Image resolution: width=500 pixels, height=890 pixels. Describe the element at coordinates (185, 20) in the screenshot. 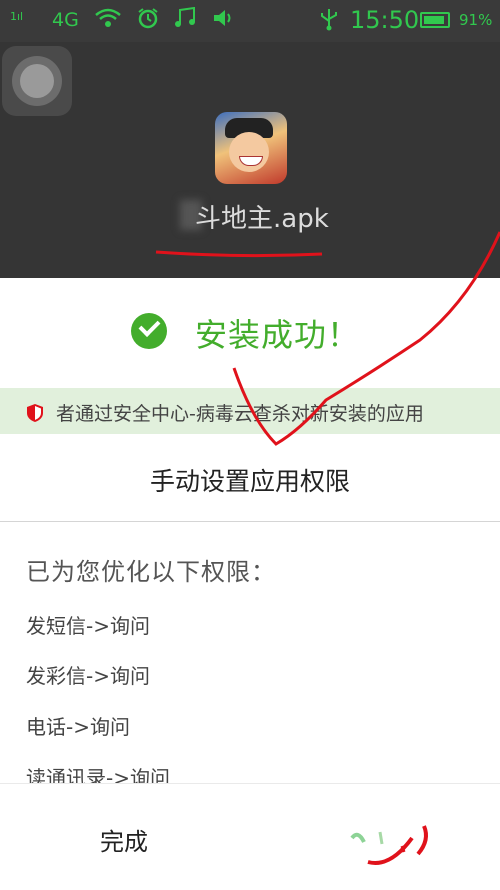

I see `music-icon` at that location.